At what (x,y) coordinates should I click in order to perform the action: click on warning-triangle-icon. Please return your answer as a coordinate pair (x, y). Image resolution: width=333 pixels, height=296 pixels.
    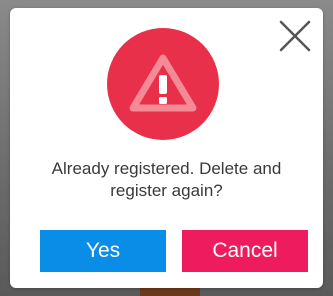
    Looking at the image, I should click on (163, 83).